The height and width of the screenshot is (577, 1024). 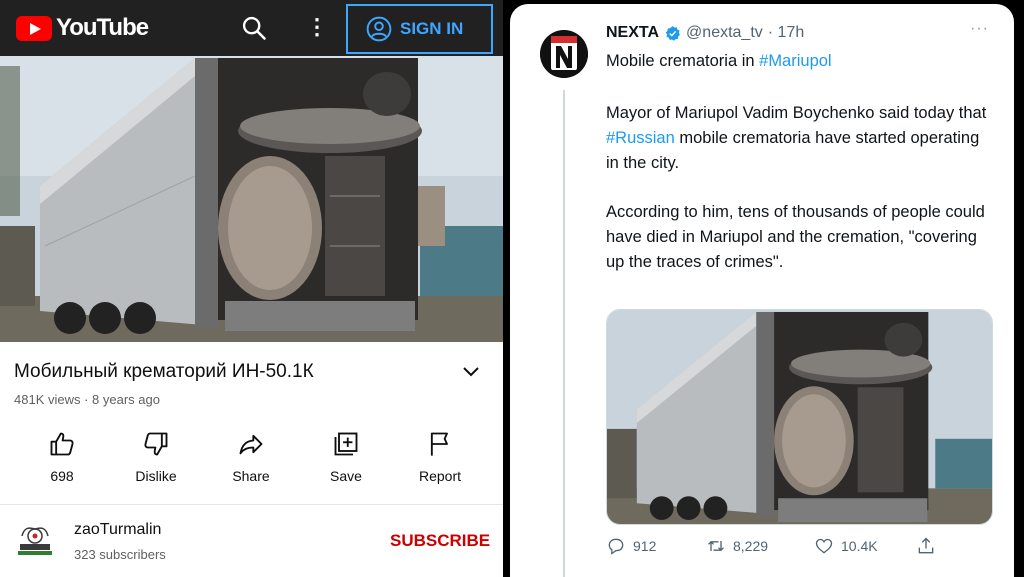 I want to click on retweet-button: 8,229, so click(x=737, y=546).